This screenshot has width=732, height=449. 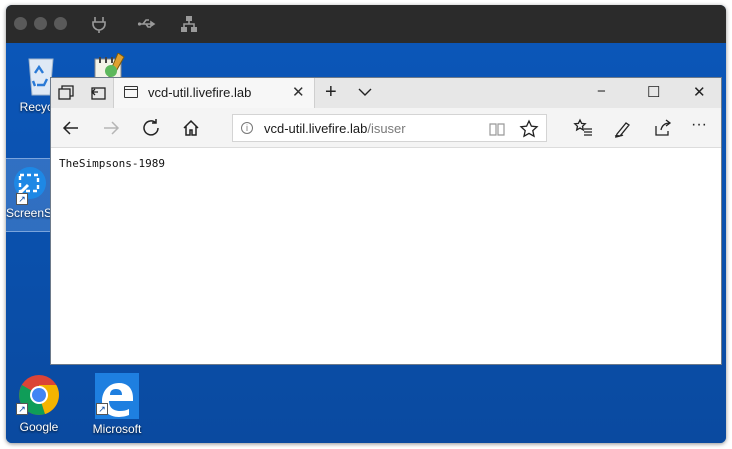 What do you see at coordinates (71, 128) in the screenshot?
I see `back-button` at bounding box center [71, 128].